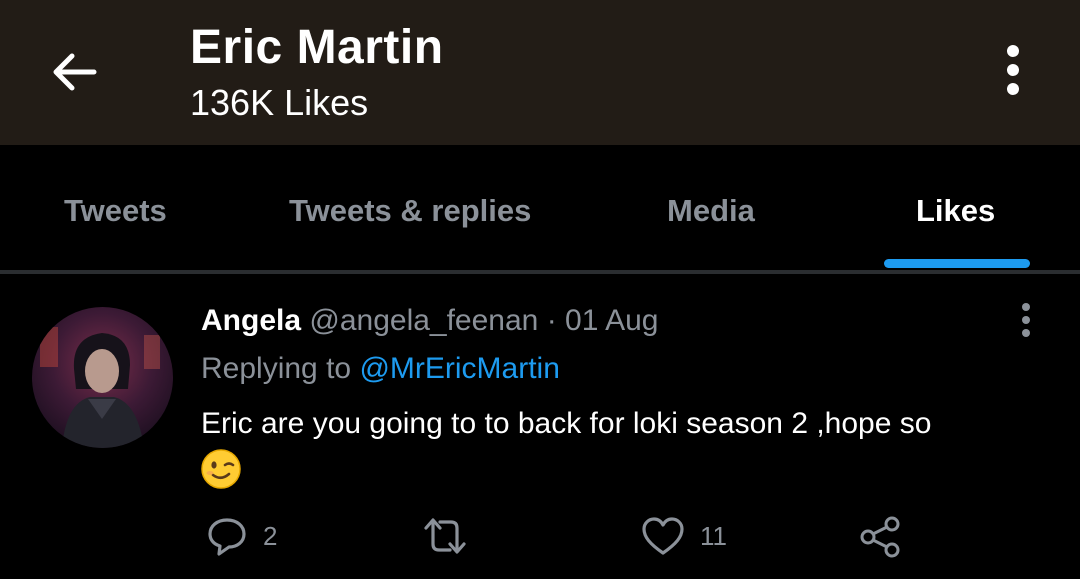 This screenshot has width=1080, height=579. Describe the element at coordinates (221, 469) in the screenshot. I see `winking-face-emoji` at that location.